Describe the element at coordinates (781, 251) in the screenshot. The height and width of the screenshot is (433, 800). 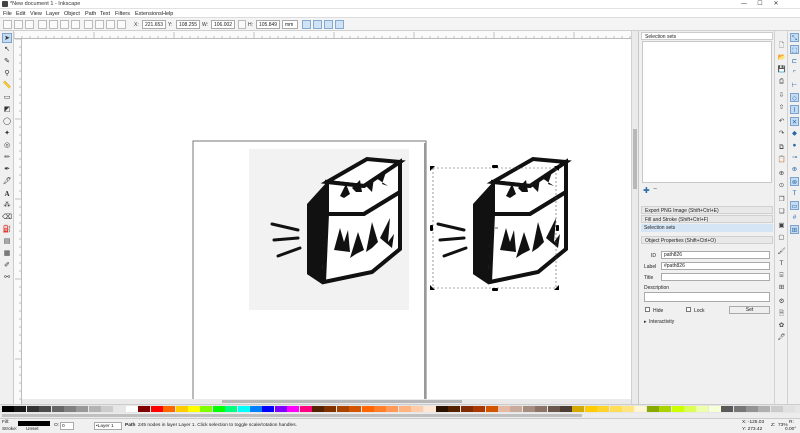
I see `fill-stroke-icon: 🖌` at that location.